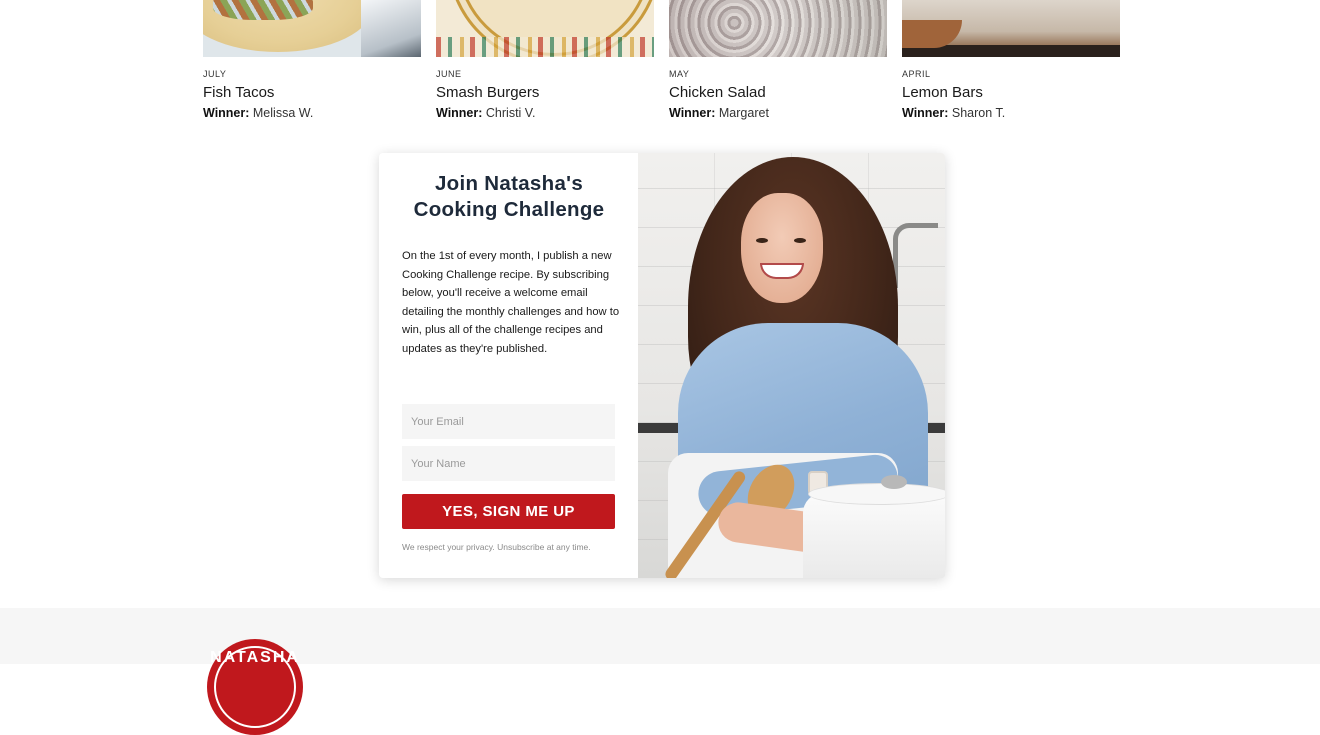 The width and height of the screenshot is (1320, 735). I want to click on natasha-logo: NATASHA, so click(255, 687).